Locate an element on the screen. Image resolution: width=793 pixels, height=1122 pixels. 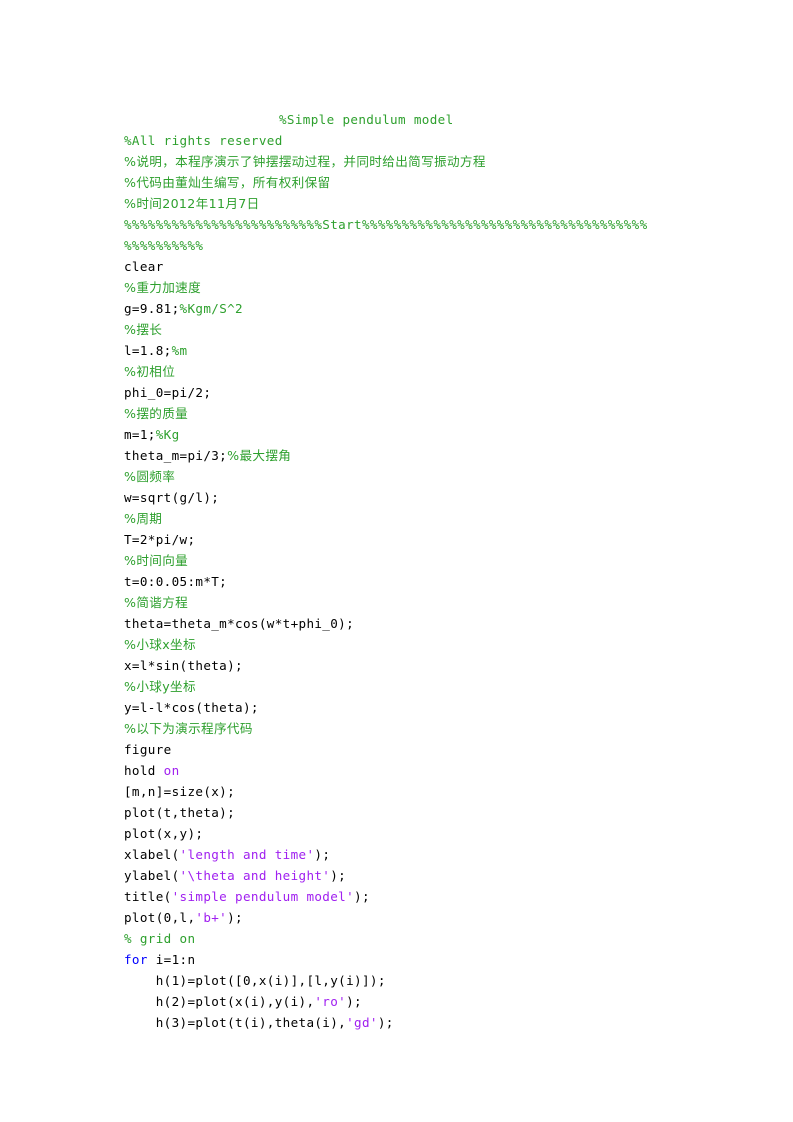
code-token-comment: %圆频率 is located at coordinates (150, 476).